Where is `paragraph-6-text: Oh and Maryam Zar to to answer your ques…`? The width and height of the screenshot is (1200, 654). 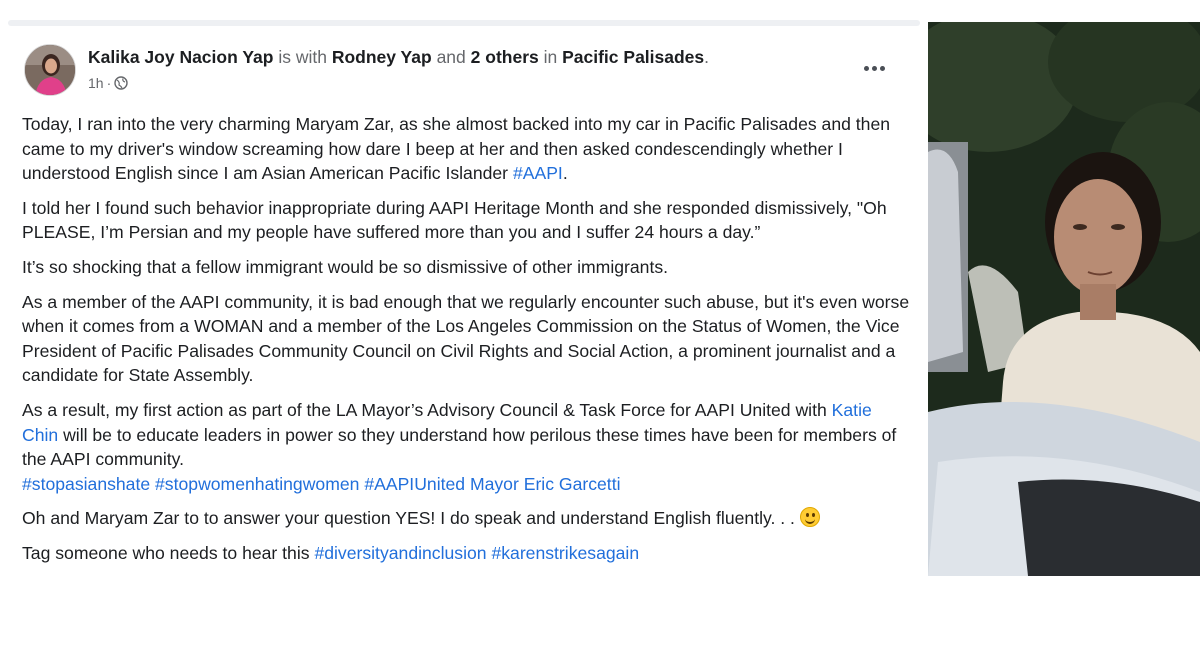
paragraph-6-text: Oh and Maryam Zar to to answer your ques… is located at coordinates (411, 518).